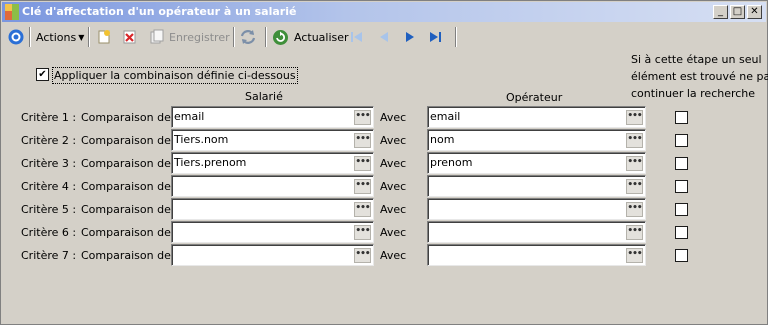 Image resolution: width=768 pixels, height=325 pixels. I want to click on header-operateur: Opérateur, so click(534, 97).